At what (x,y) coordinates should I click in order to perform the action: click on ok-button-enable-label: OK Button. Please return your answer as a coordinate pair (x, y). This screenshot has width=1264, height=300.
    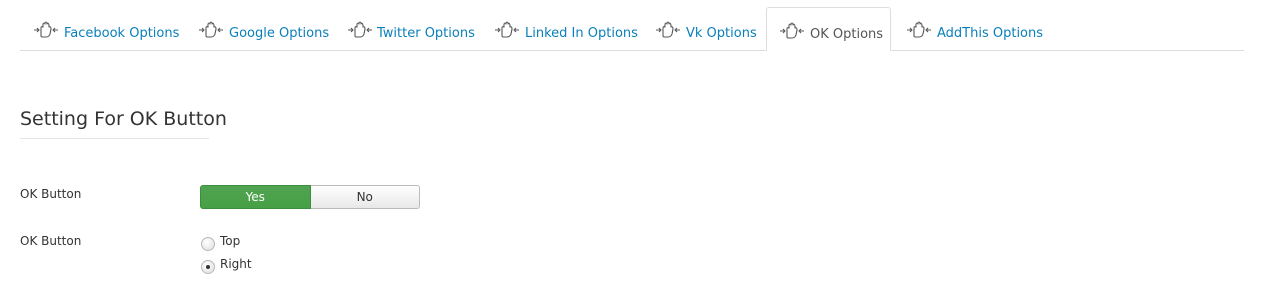
    Looking at the image, I should click on (51, 194).